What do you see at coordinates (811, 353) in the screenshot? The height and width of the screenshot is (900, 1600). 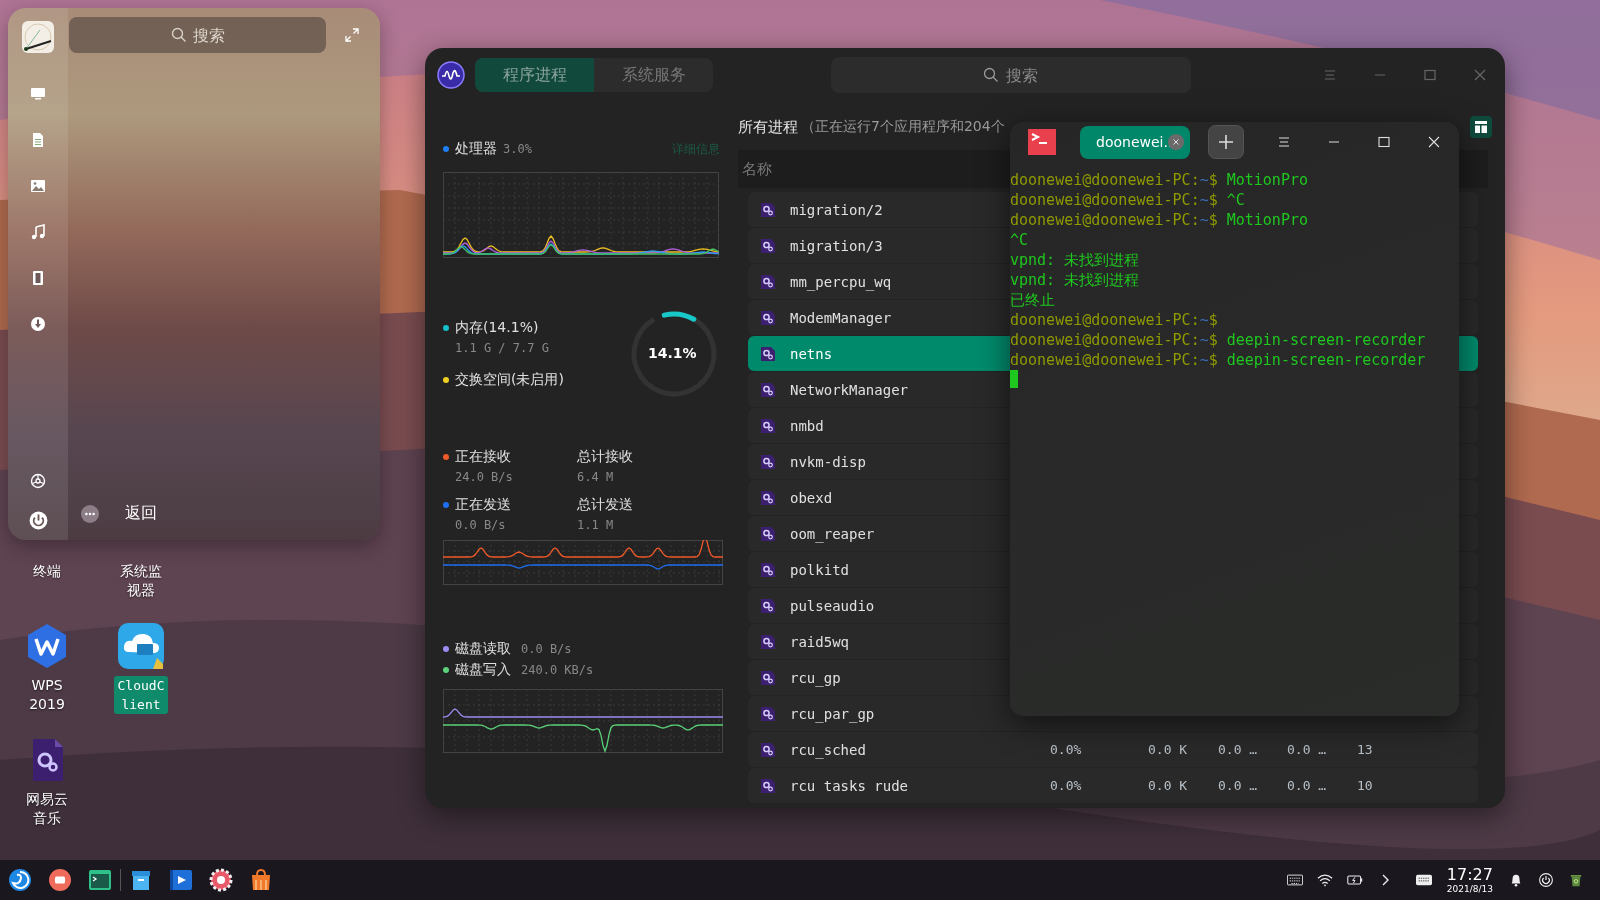 I see `process-name: netns` at bounding box center [811, 353].